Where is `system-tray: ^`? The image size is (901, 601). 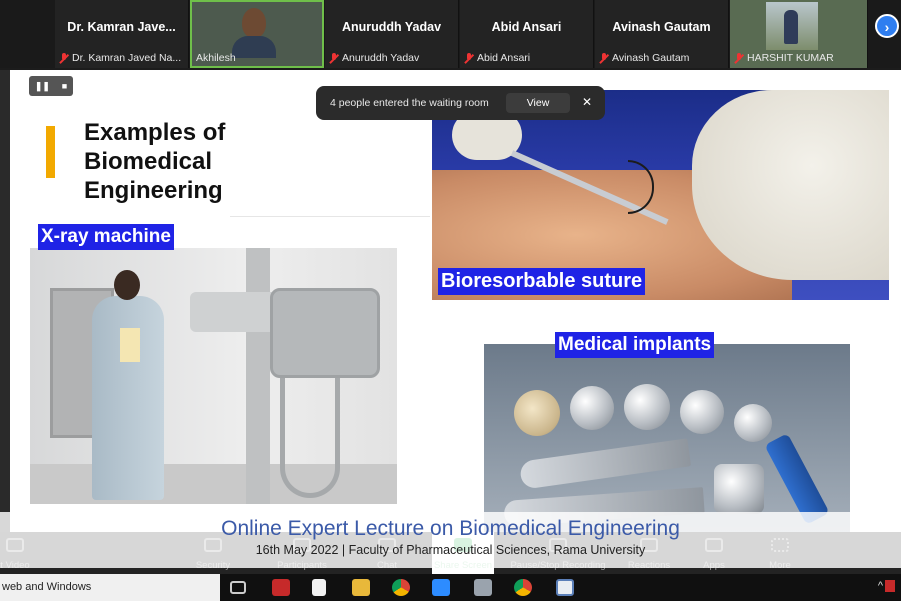 system-tray: ^ is located at coordinates (887, 586).